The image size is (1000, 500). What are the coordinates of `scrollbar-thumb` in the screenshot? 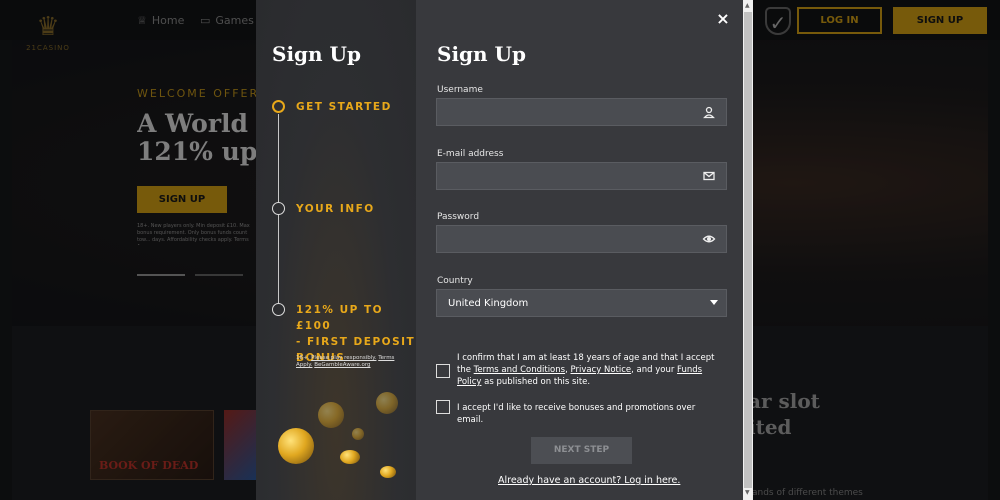 It's located at (748, 250).